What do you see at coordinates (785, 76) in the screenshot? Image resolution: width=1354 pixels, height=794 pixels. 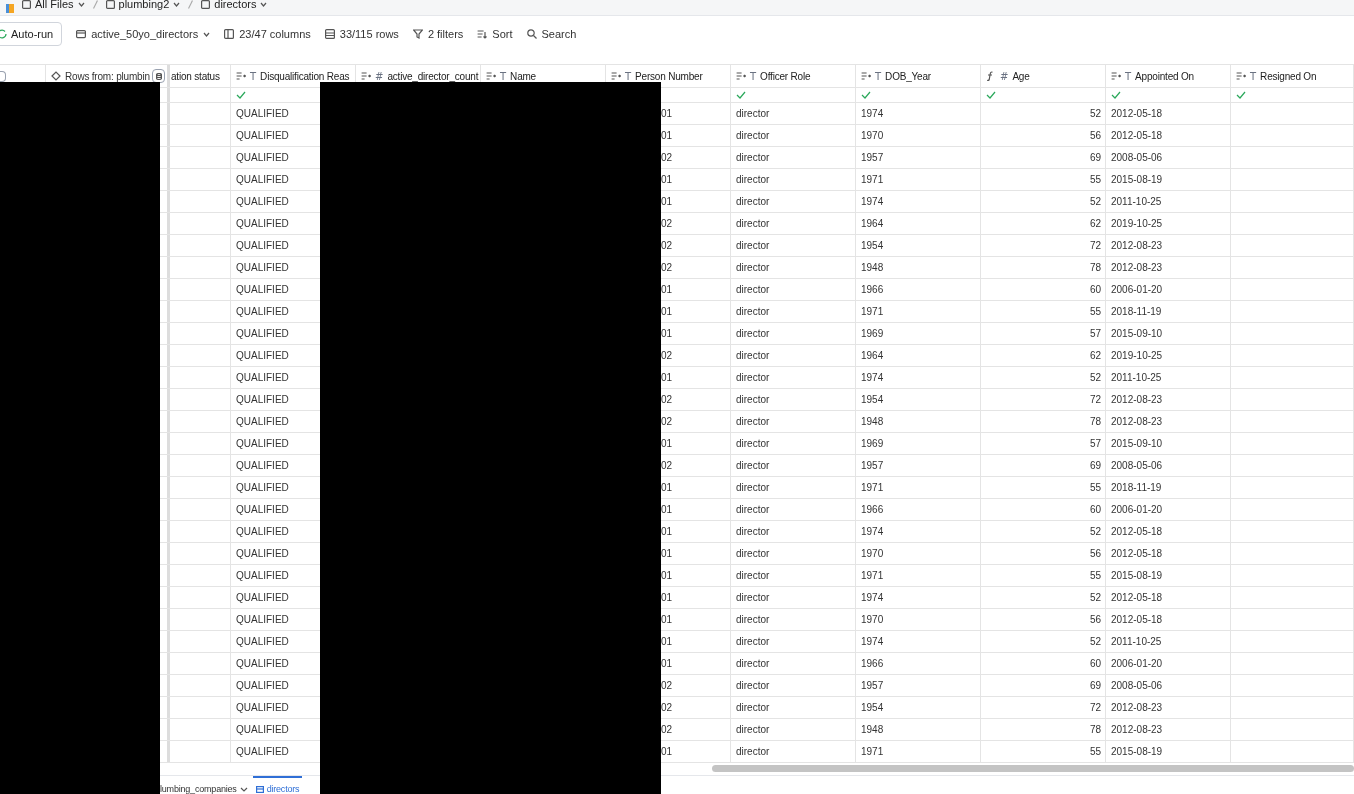 I see `column-header: Officer Role` at bounding box center [785, 76].